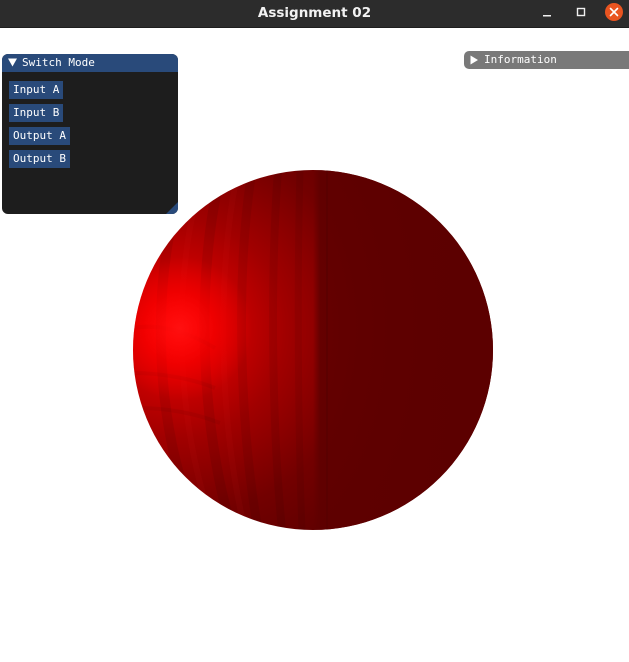 The image size is (629, 662). What do you see at coordinates (58, 62) in the screenshot?
I see `switch-mode-title: Switch Mode` at bounding box center [58, 62].